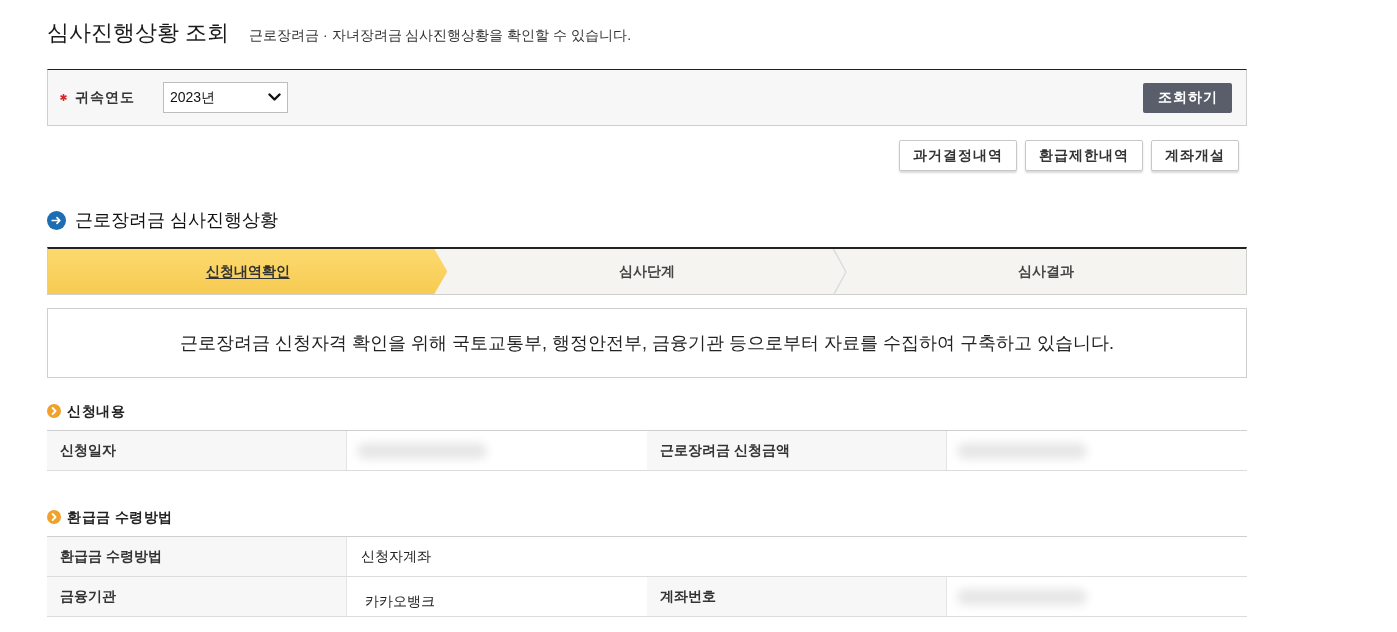 The height and width of the screenshot is (632, 1397). I want to click on table-header-cell: 금융기관, so click(197, 596).